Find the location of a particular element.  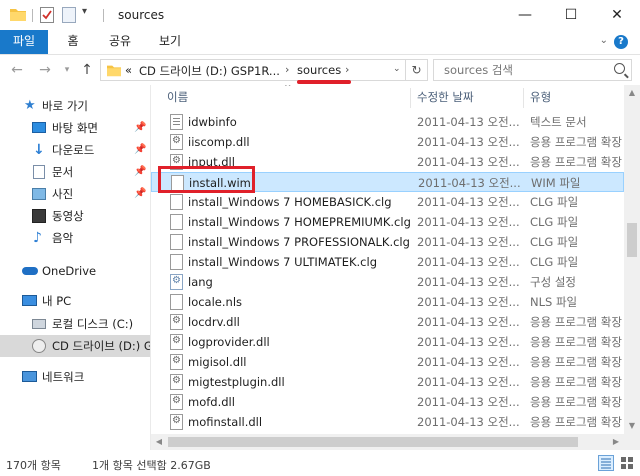

nav-videos-label: 동영상 is located at coordinates (68, 216).